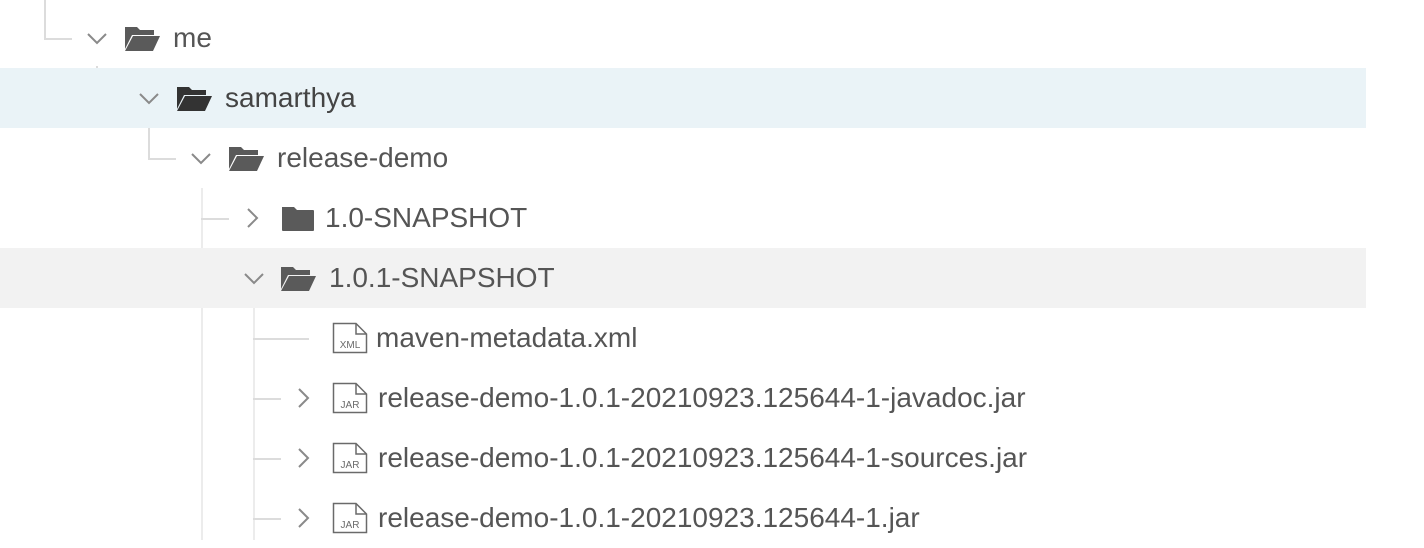 This screenshot has height=548, width=1424. I want to click on tree-node-label: release-demo-1.0.1-20210923.125644-1.jar, so click(649, 517).